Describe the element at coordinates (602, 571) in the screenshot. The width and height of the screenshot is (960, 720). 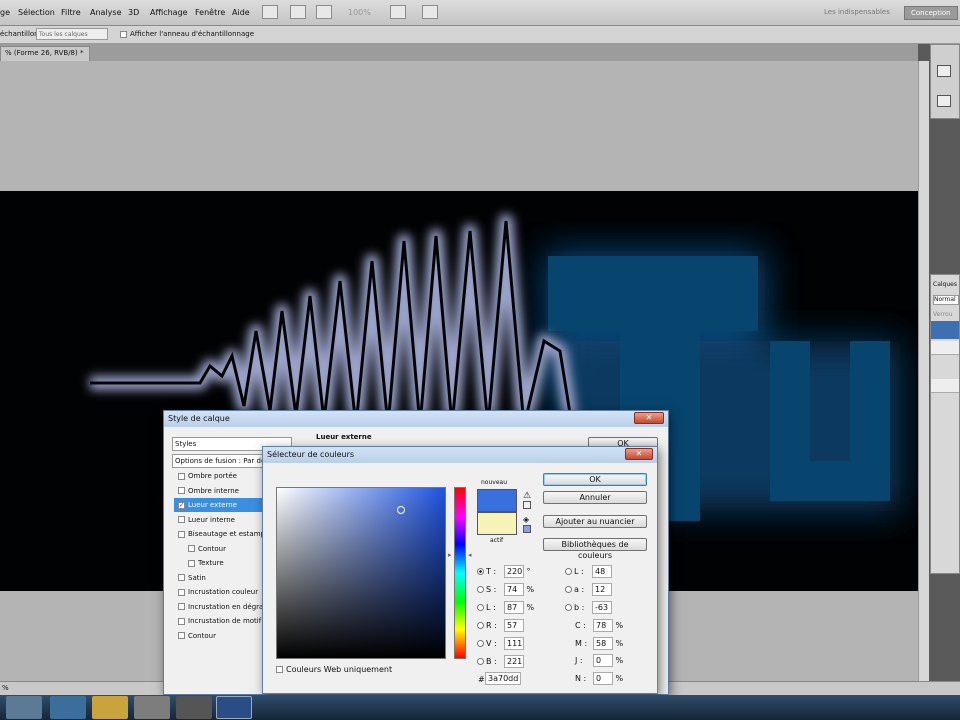
I see `lab-L-input: 48` at that location.